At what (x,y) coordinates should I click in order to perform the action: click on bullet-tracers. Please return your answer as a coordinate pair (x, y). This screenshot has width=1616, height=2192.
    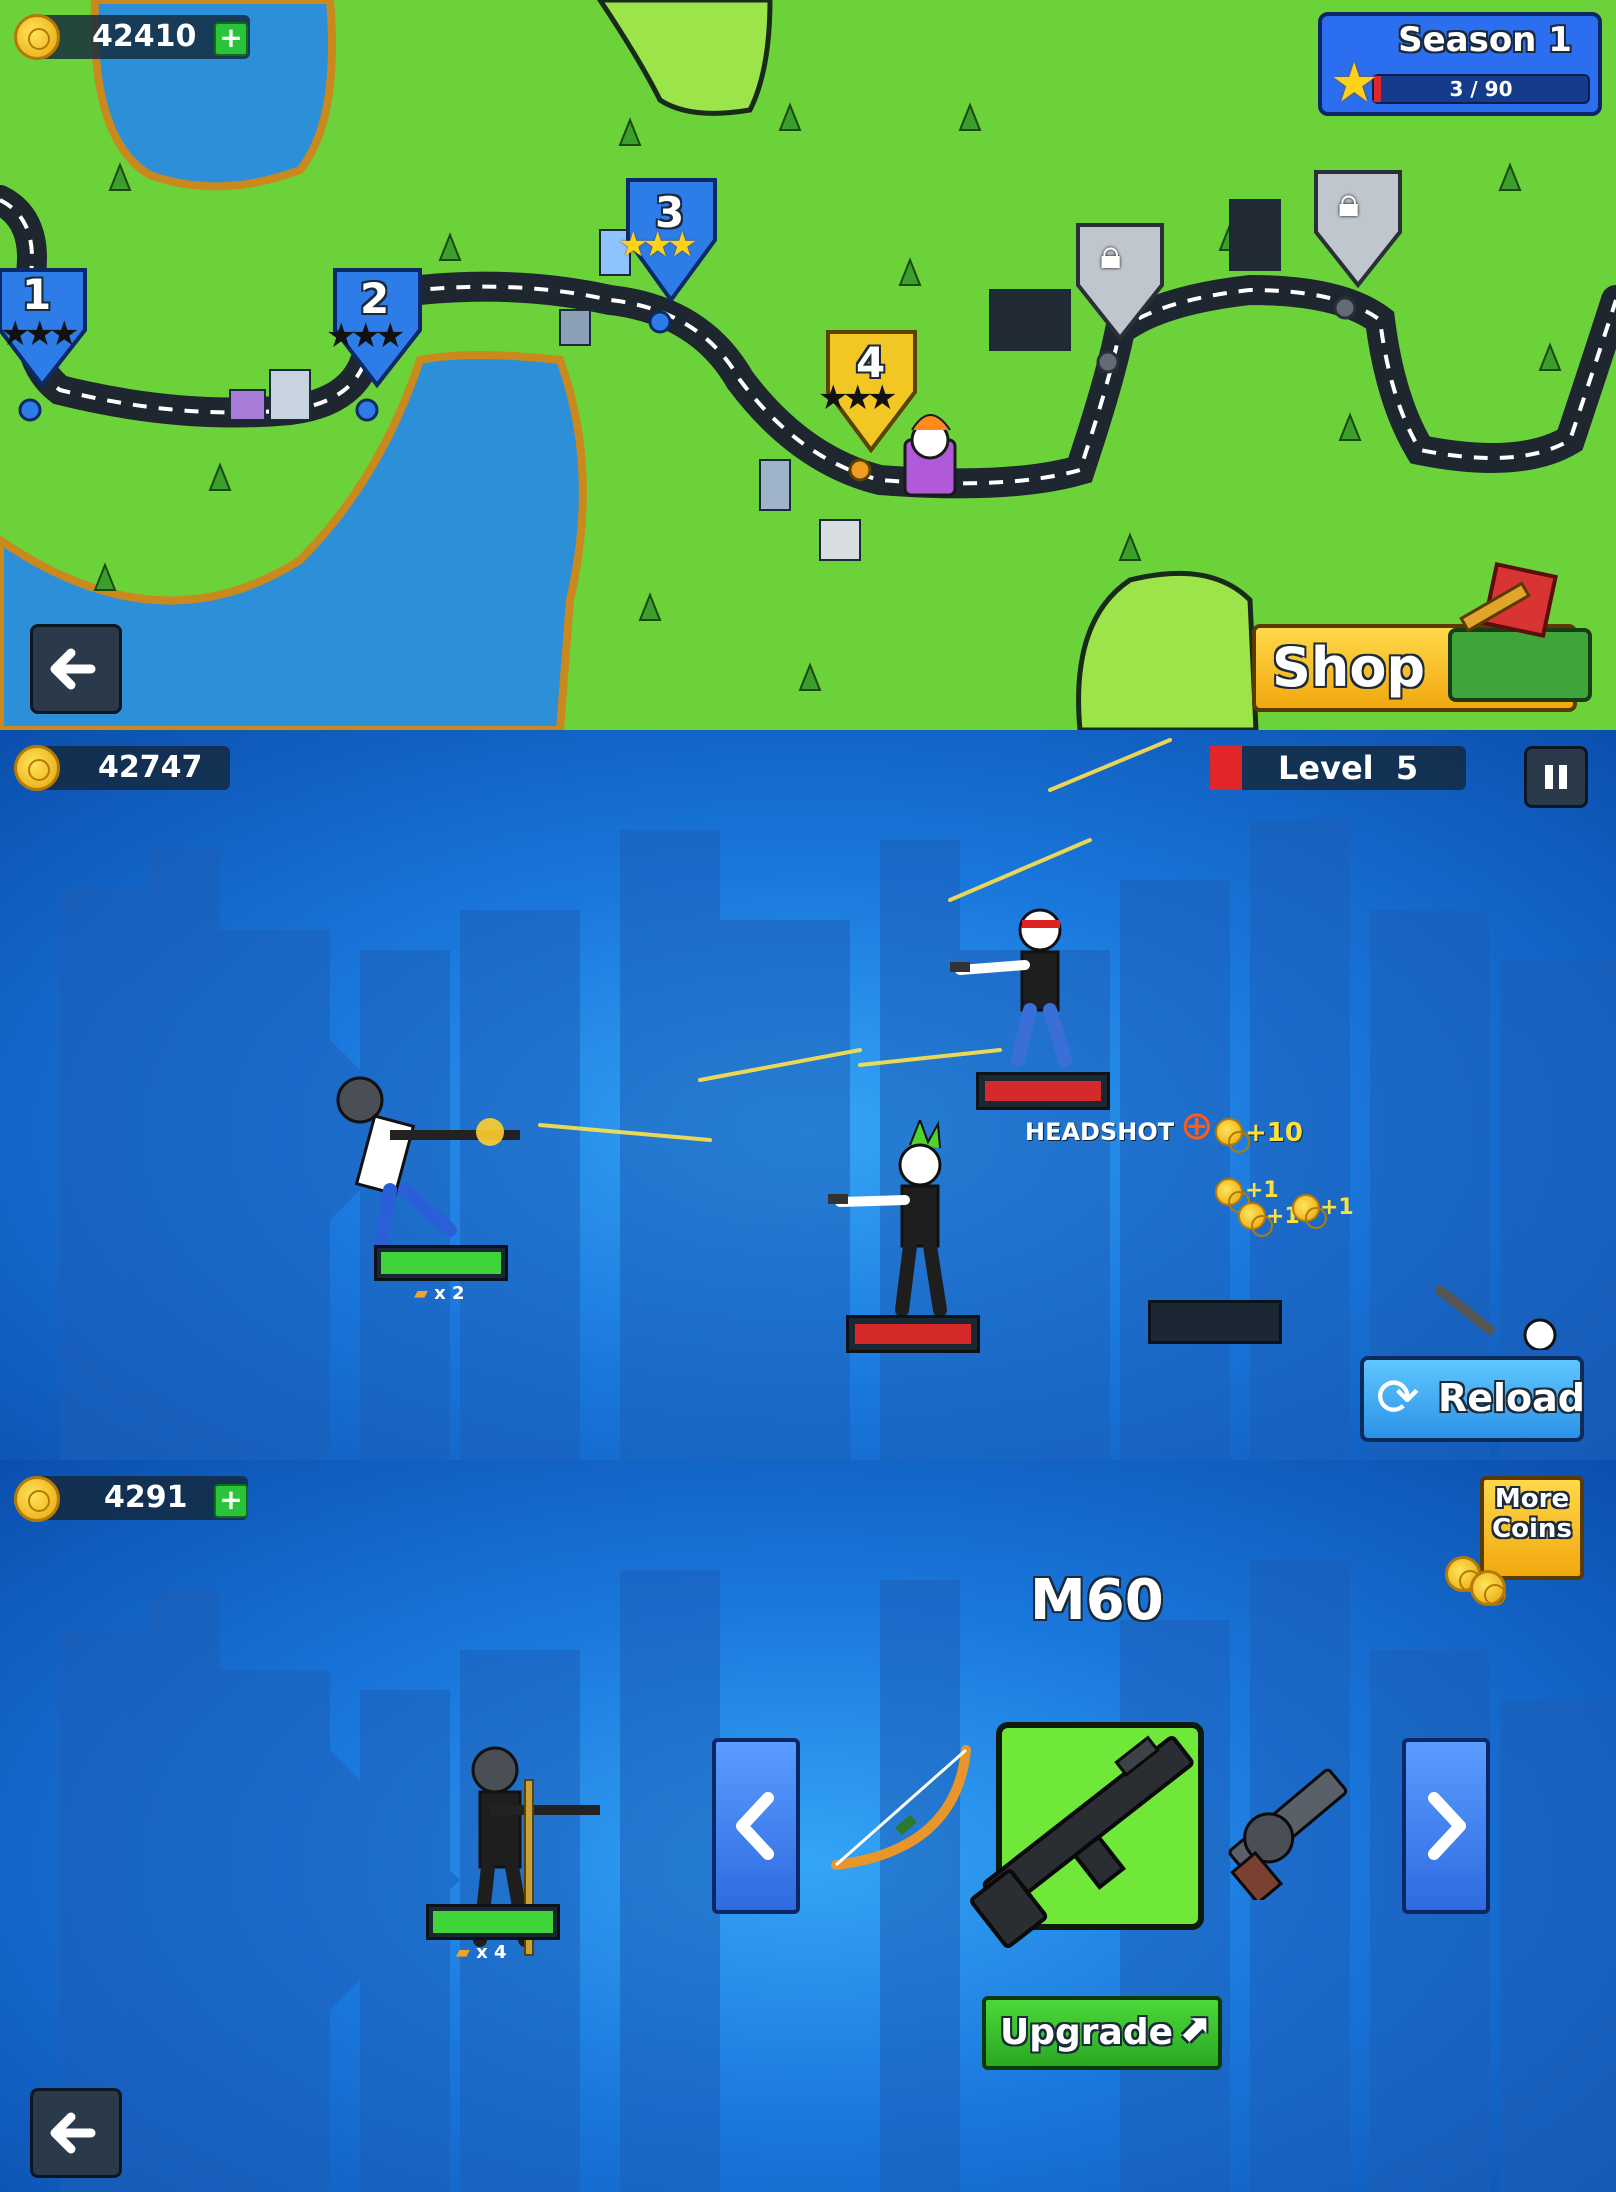
    Looking at the image, I should click on (855, 940).